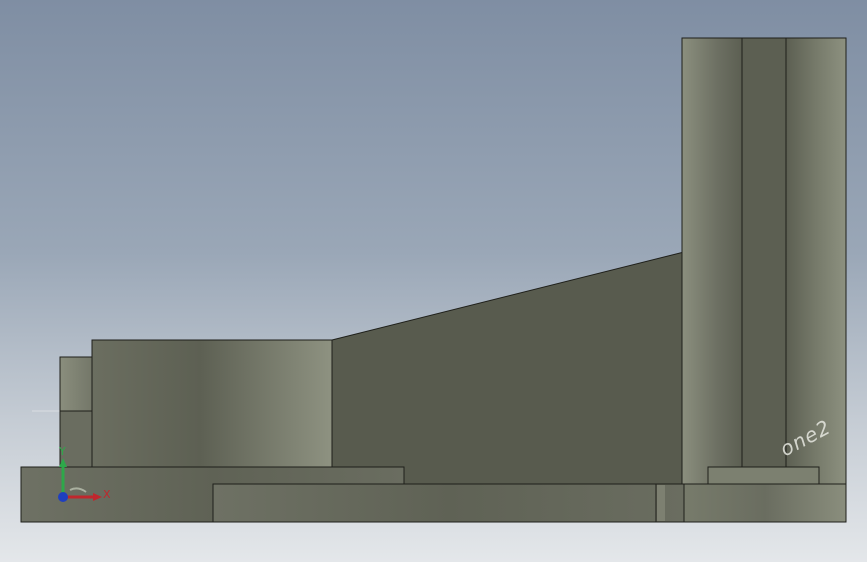 Image resolution: width=867 pixels, height=562 pixels. I want to click on tower-right-face, so click(816, 261).